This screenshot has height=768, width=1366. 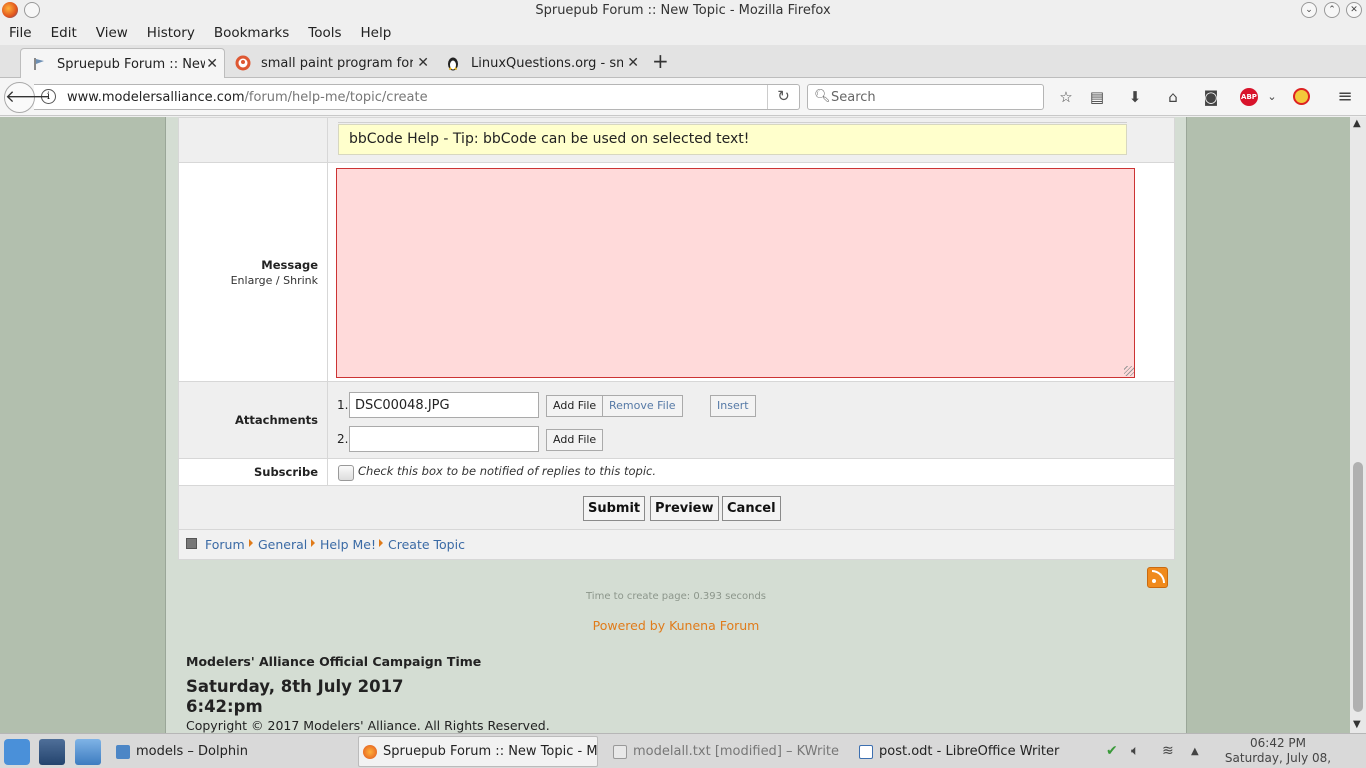 I want to click on home-square-icon, so click(x=191, y=543).